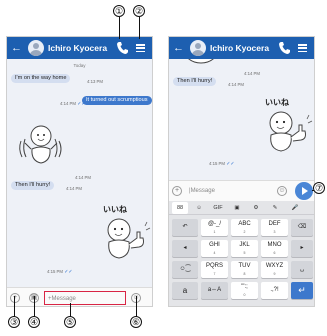  What do you see at coordinates (244, 227) in the screenshot?
I see `key-2: ABC 2` at bounding box center [244, 227].